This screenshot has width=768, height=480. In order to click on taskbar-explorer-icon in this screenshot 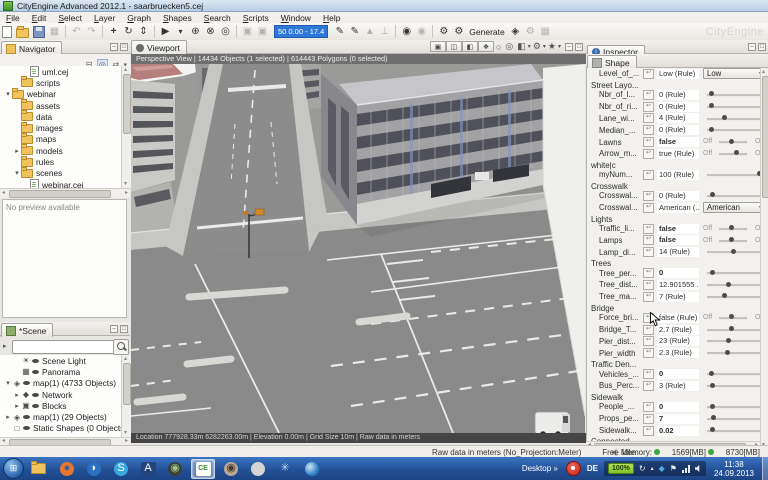, I will do `click(40, 469)`.